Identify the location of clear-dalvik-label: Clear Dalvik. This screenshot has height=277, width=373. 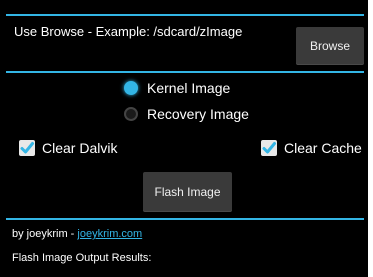
(80, 148).